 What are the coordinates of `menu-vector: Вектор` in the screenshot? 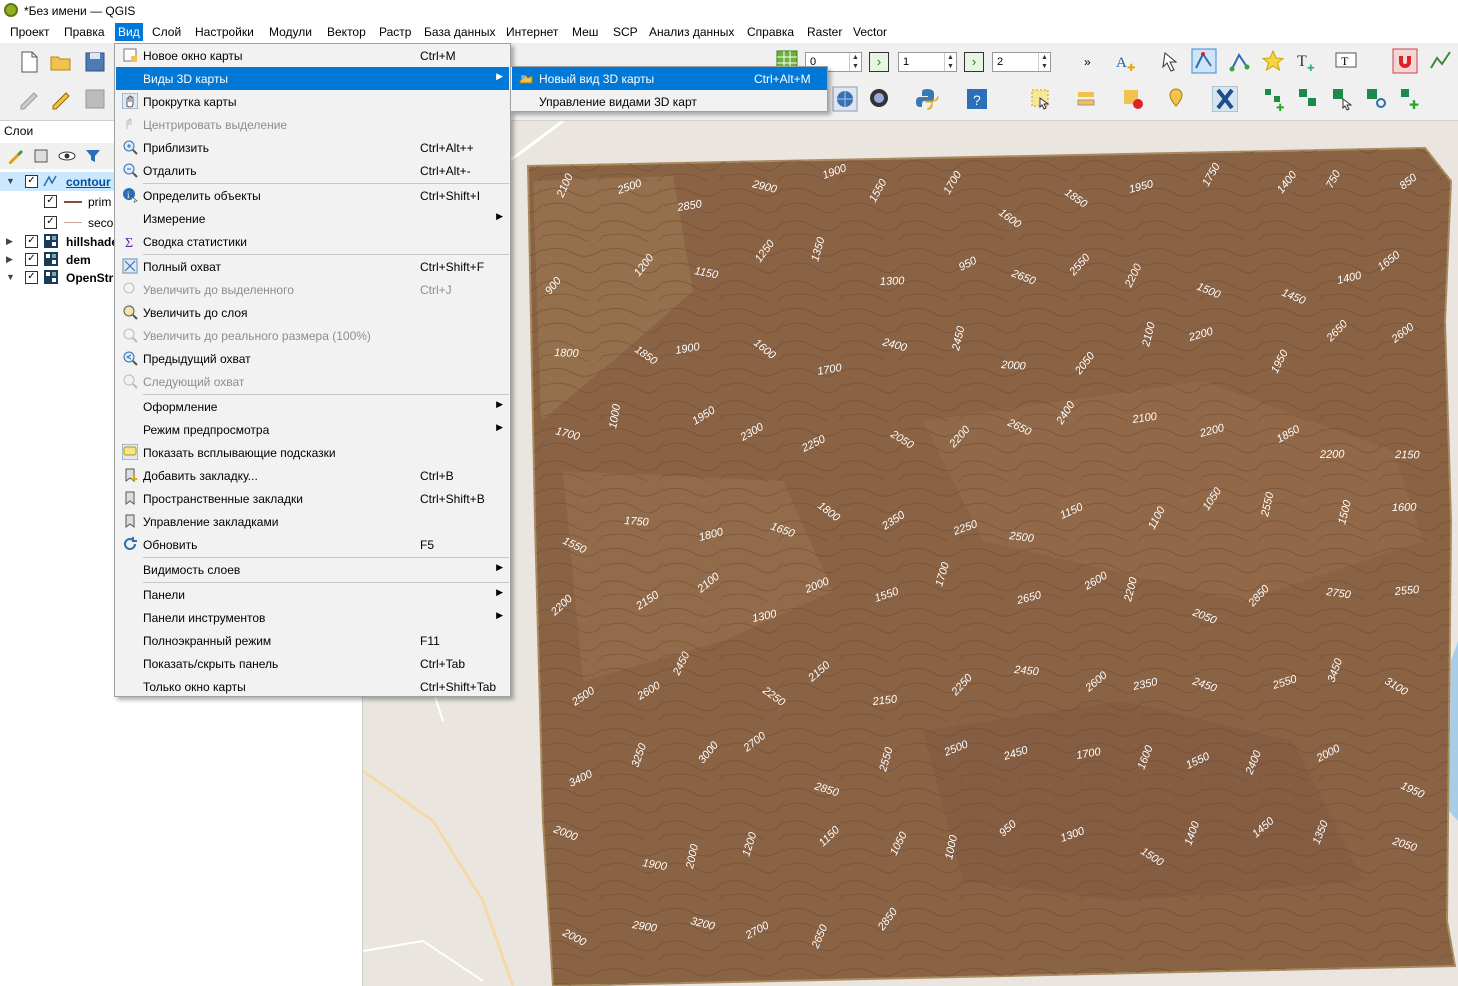 It's located at (346, 32).